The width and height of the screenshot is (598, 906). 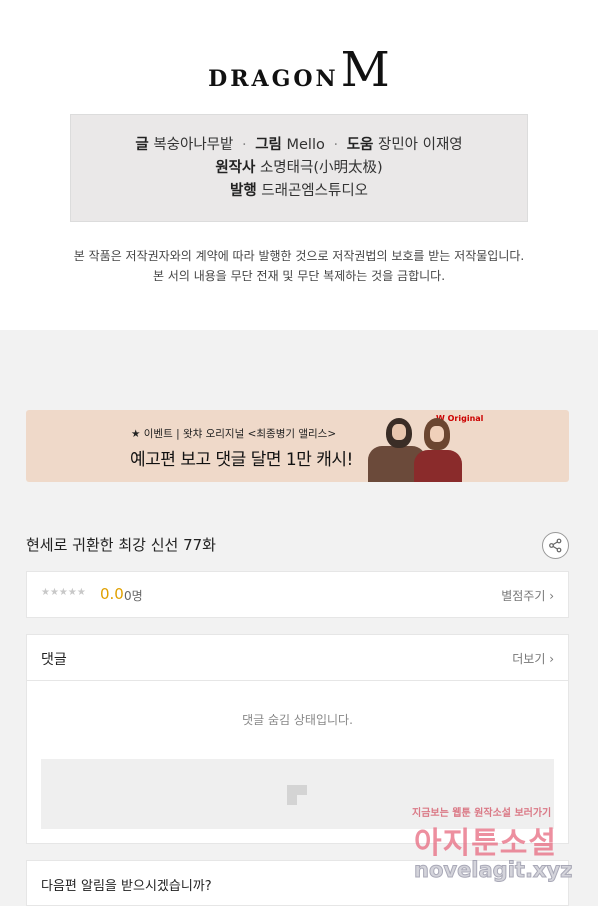 What do you see at coordinates (438, 466) in the screenshot?
I see `banner-figure-female` at bounding box center [438, 466].